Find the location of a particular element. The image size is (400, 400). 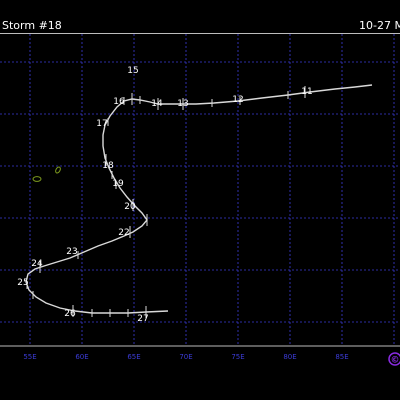

longitude-label: 80E is located at coordinates (289, 357).